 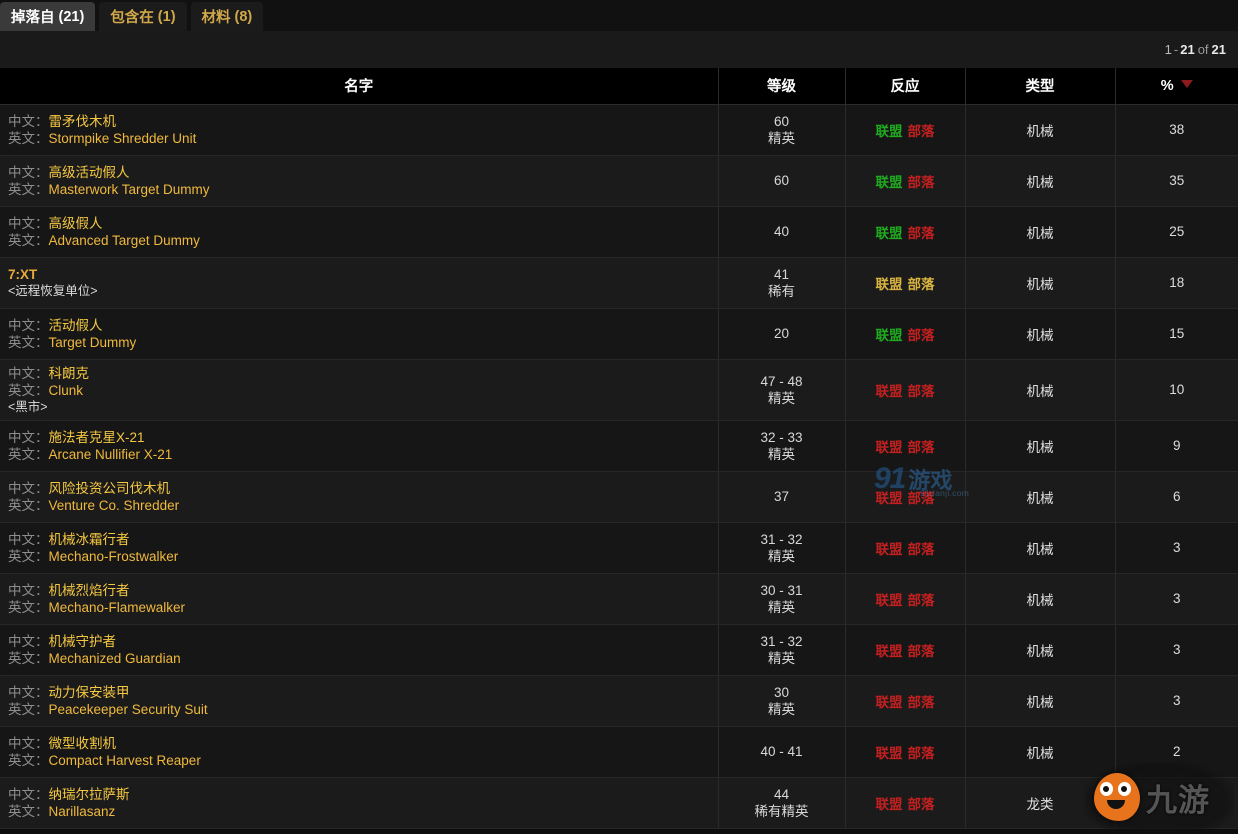 What do you see at coordinates (359, 803) in the screenshot?
I see `cell-name: 中文：纳瑞尔拉萨斯 英文：Narillasanz` at bounding box center [359, 803].